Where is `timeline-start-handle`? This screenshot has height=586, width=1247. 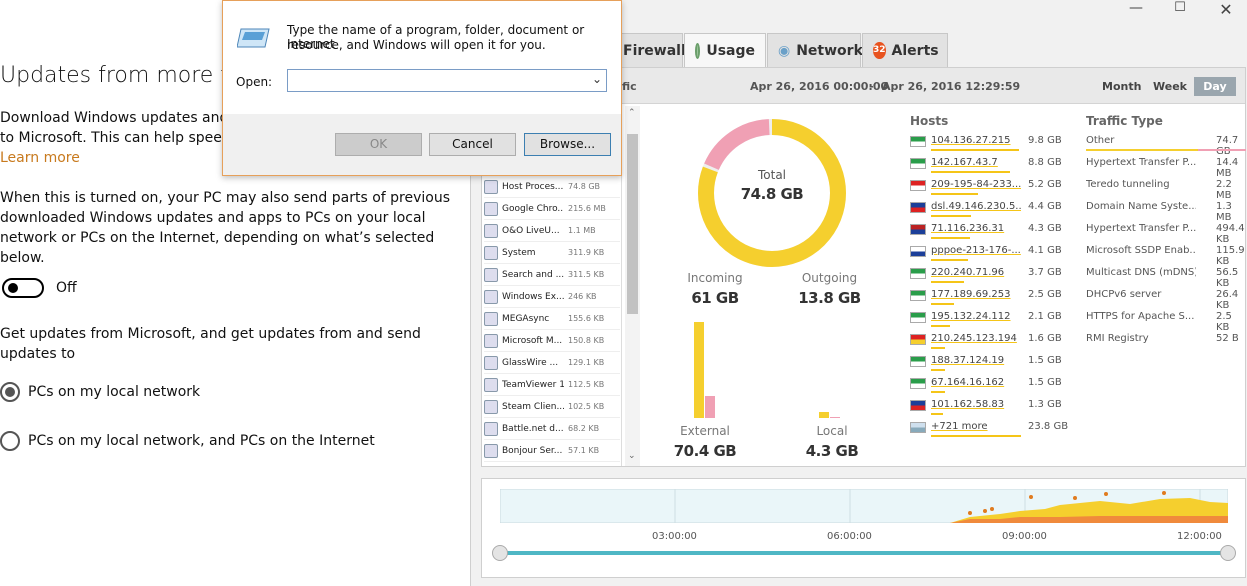
timeline-start-handle is located at coordinates (500, 553).